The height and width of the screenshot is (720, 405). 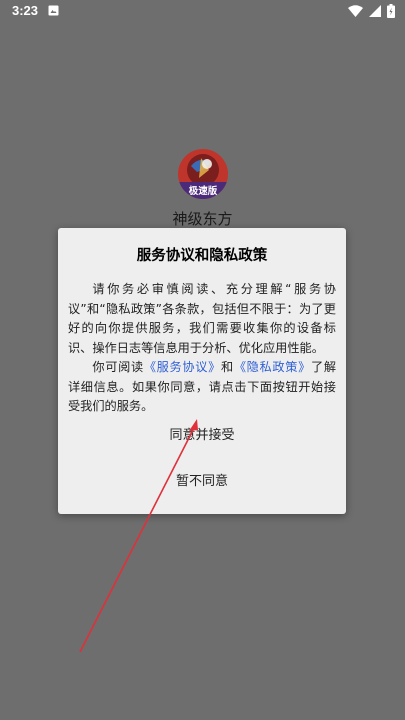 What do you see at coordinates (202, 12) in the screenshot?
I see `status-bar: 3:23` at bounding box center [202, 12].